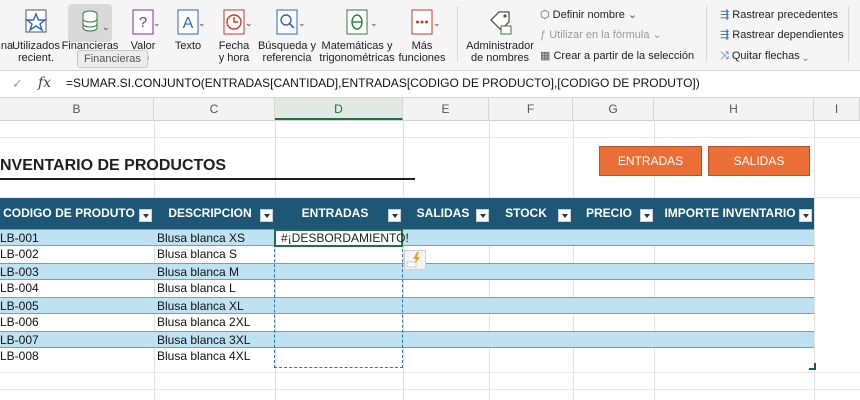 The height and width of the screenshot is (400, 860). Describe the element at coordinates (19, 306) in the screenshot. I see `cell-code: LB-005` at that location.